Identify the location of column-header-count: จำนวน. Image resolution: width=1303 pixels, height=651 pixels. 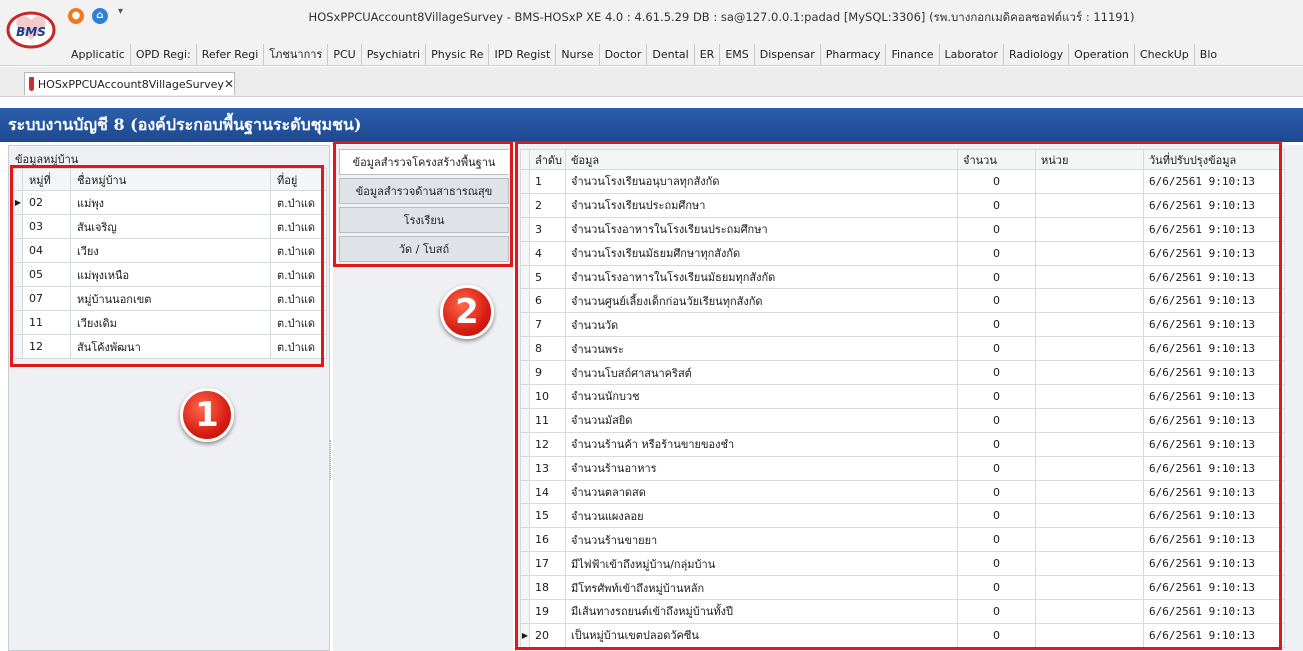
(996, 159).